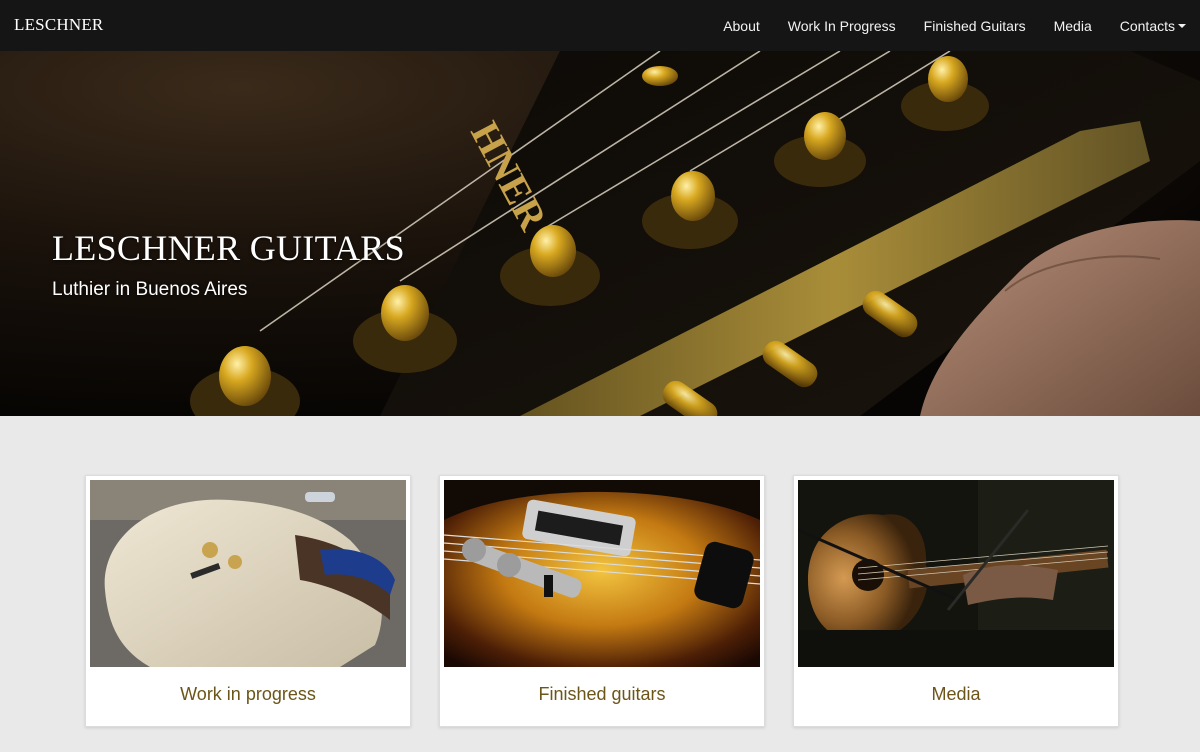  I want to click on card-work-in-progress: Work in progress, so click(248, 601).